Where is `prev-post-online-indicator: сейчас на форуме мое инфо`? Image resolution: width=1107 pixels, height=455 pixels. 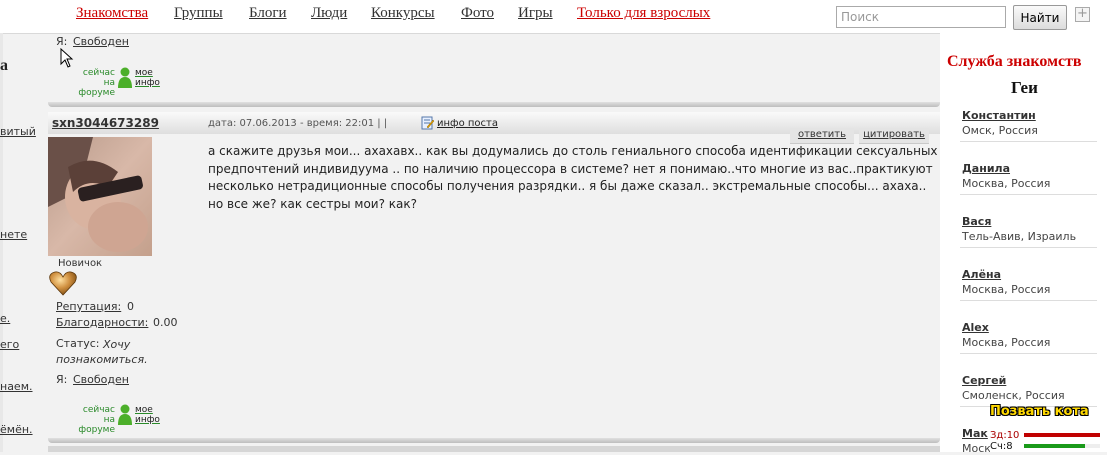 prev-post-online-indicator: сейчас на форуме мое инфо is located at coordinates (119, 82).